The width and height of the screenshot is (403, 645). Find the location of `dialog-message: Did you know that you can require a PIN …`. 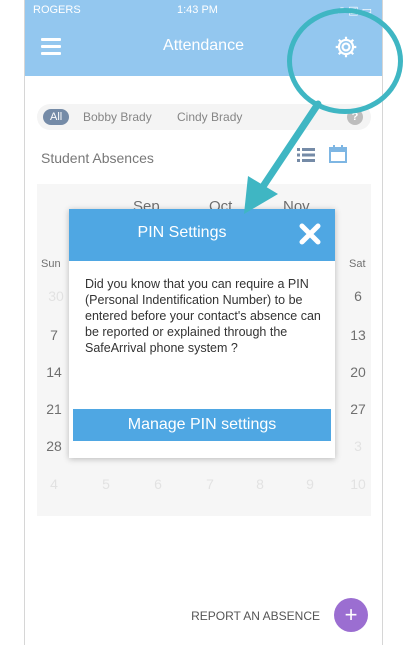

dialog-message: Did you know that you can require a PIN … is located at coordinates (203, 316).